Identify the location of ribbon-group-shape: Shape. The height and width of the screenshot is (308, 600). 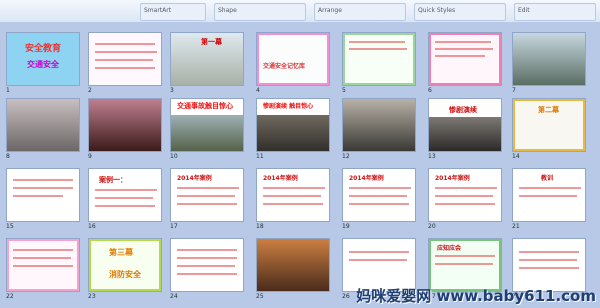
(260, 12).